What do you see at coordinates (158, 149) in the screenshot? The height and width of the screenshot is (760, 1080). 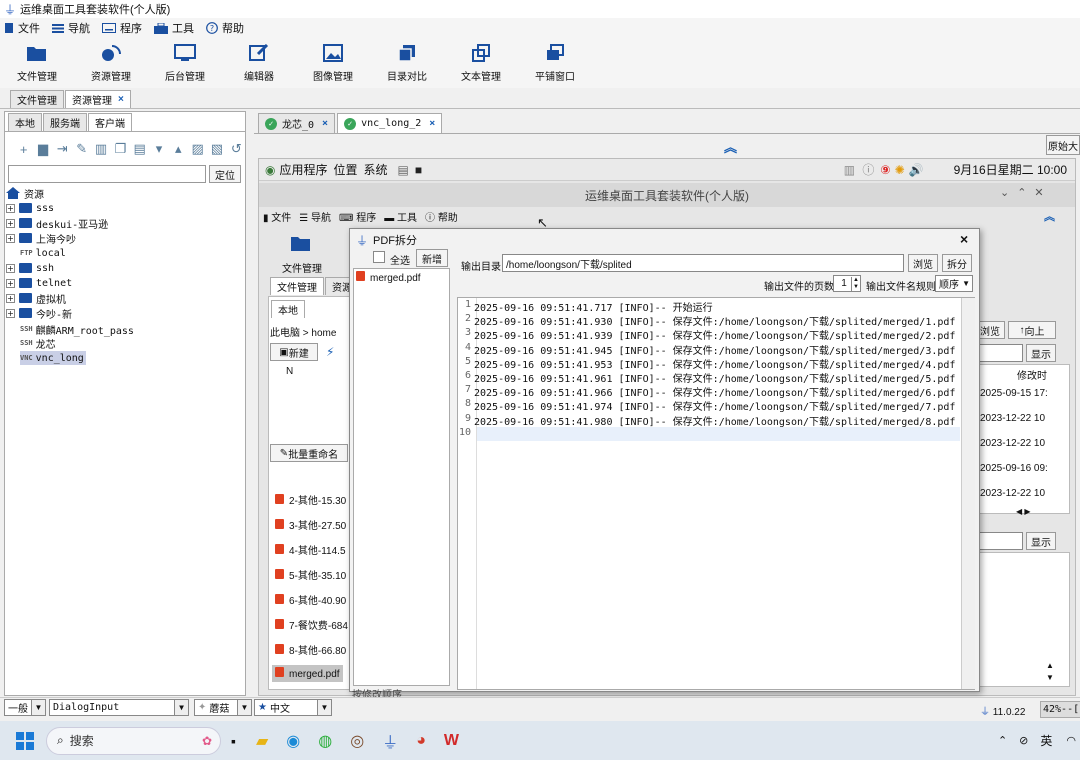 I see `move-up-icon: ▾` at bounding box center [158, 149].